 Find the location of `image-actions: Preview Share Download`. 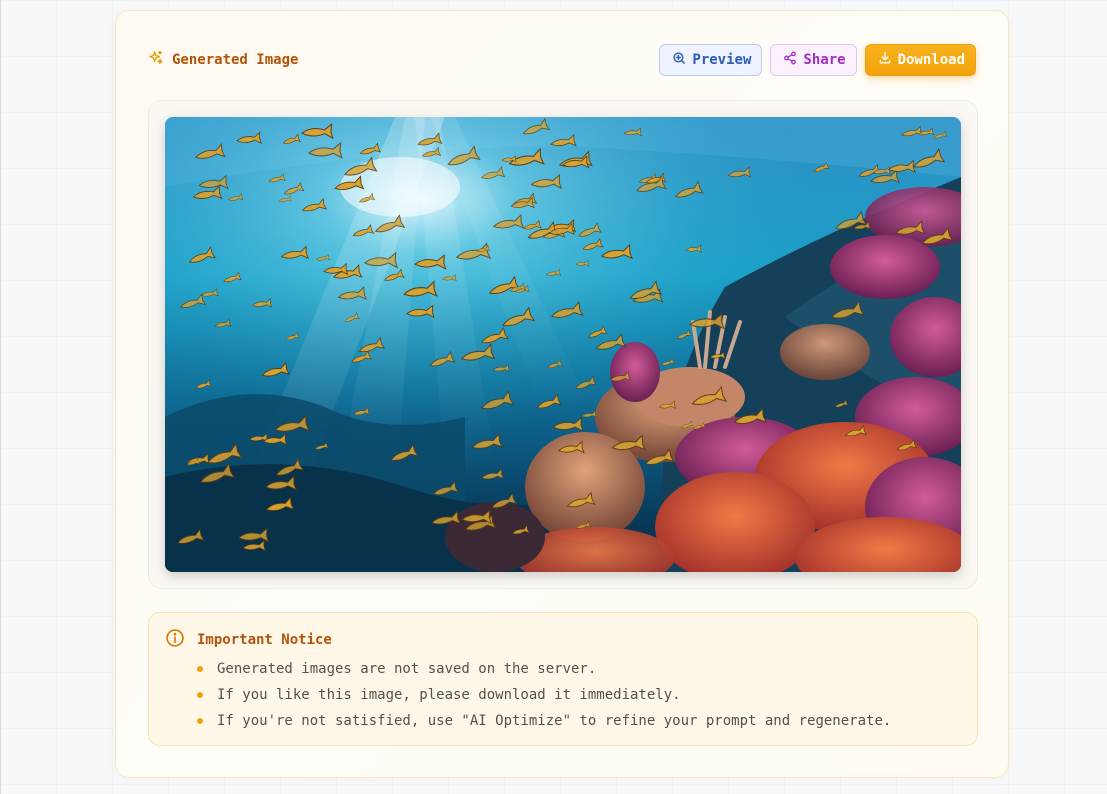

image-actions: Preview Share Download is located at coordinates (817, 60).